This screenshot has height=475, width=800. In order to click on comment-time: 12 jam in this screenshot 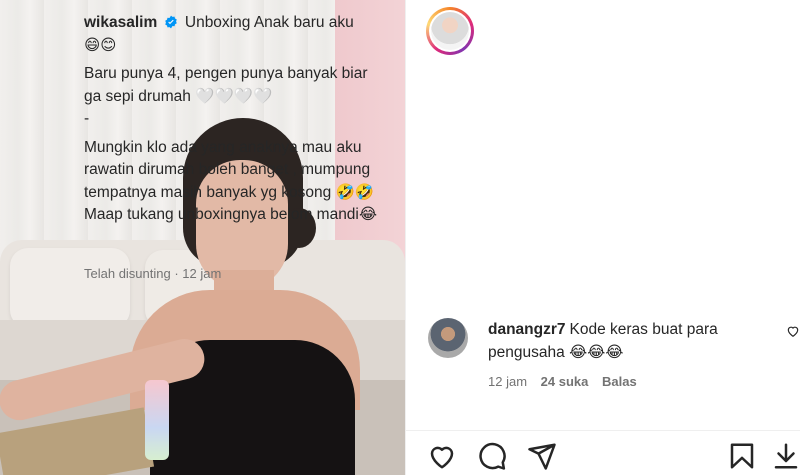, I will do `click(508, 381)`.